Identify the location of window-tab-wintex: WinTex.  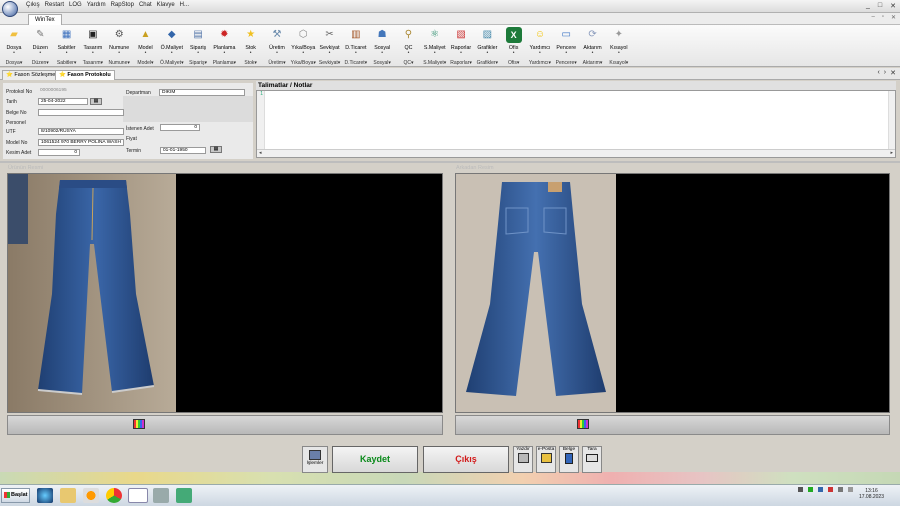
(45, 19).